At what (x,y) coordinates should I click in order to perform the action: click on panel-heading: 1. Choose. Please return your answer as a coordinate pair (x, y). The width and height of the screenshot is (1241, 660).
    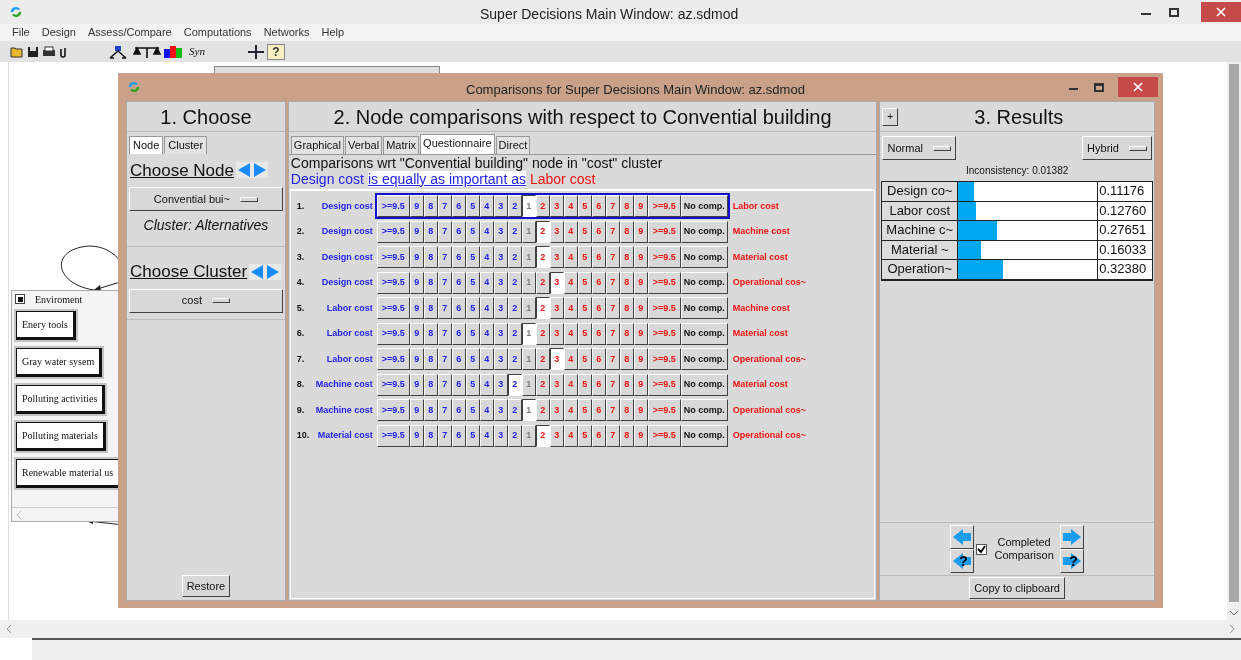
    Looking at the image, I should click on (206, 117).